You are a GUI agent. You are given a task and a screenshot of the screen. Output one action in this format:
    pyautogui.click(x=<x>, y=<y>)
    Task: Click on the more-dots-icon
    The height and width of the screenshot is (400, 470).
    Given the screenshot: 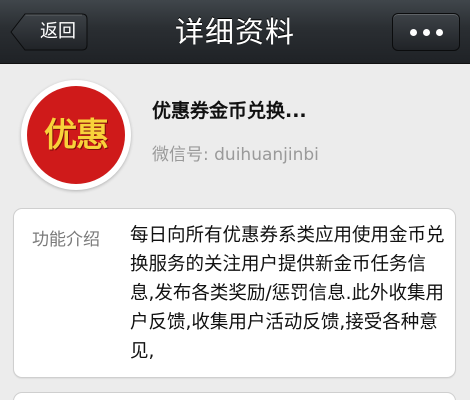 What is the action you would take?
    pyautogui.click(x=426, y=32)
    